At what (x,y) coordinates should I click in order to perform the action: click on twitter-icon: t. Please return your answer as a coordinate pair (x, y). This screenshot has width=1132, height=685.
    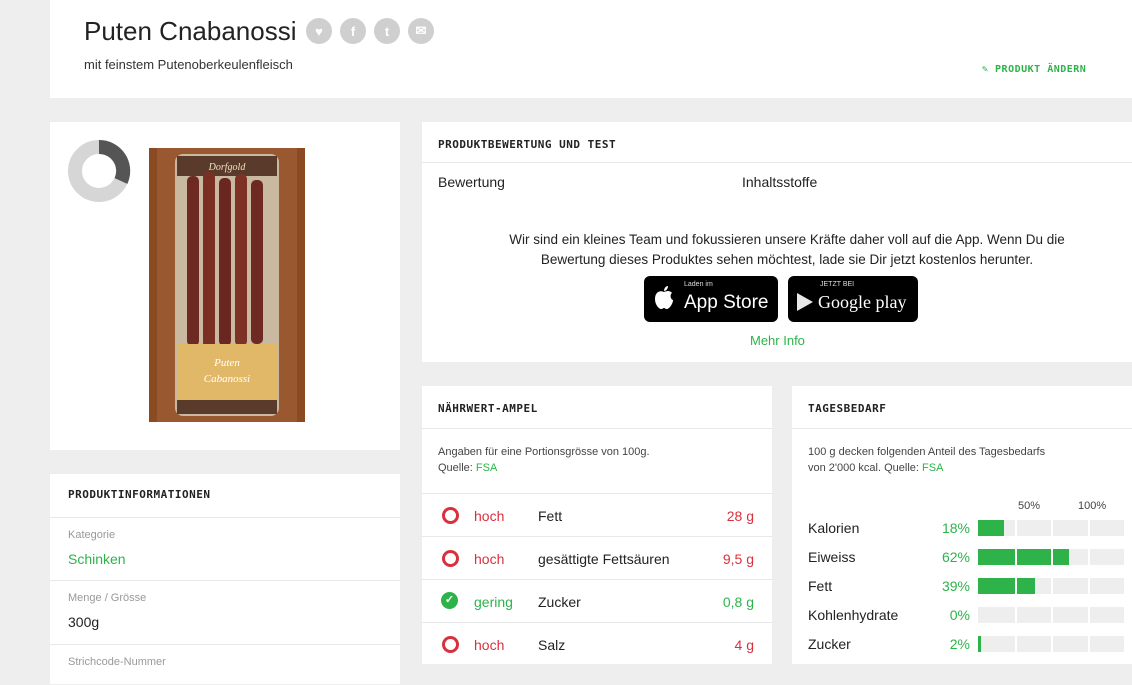
    Looking at the image, I should click on (387, 31).